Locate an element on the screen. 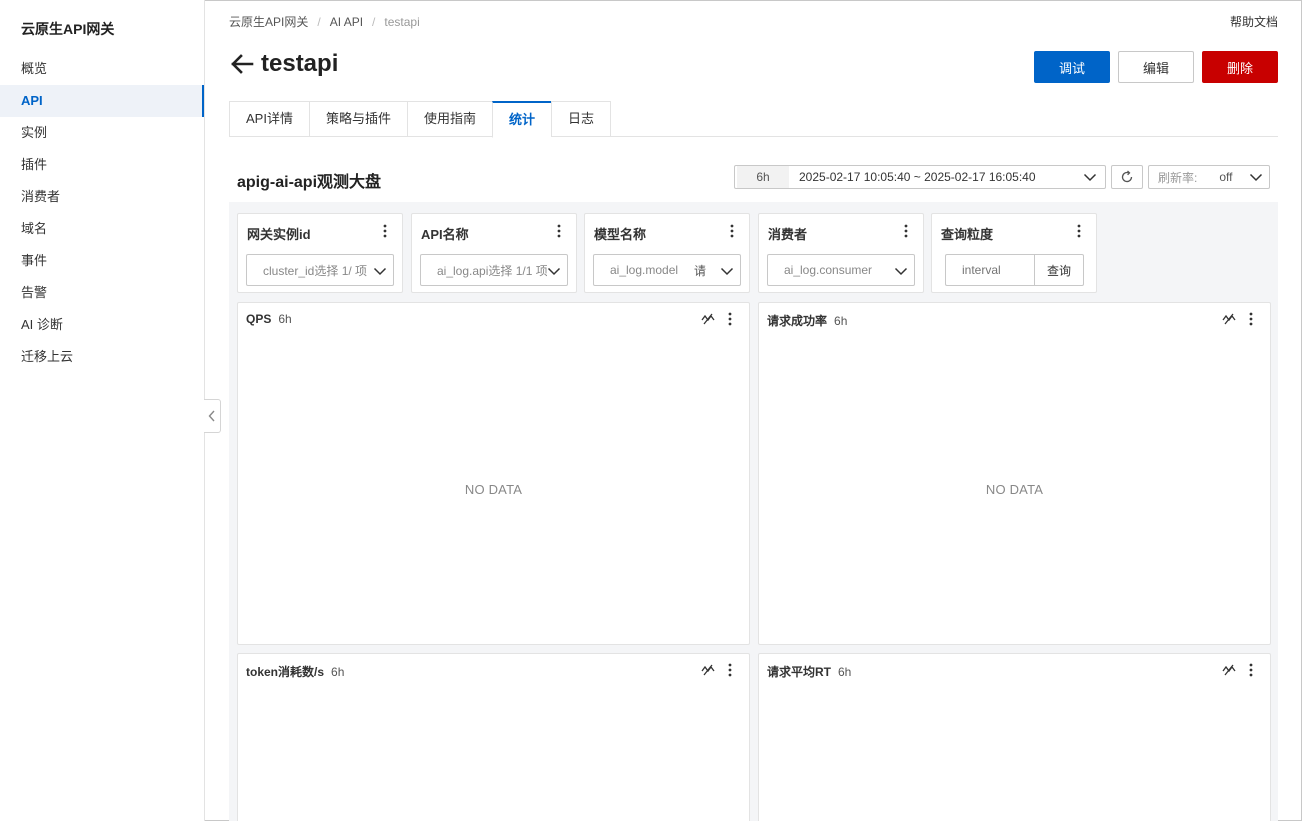 The width and height of the screenshot is (1302, 821). sidebar-item-api: API is located at coordinates (102, 101).